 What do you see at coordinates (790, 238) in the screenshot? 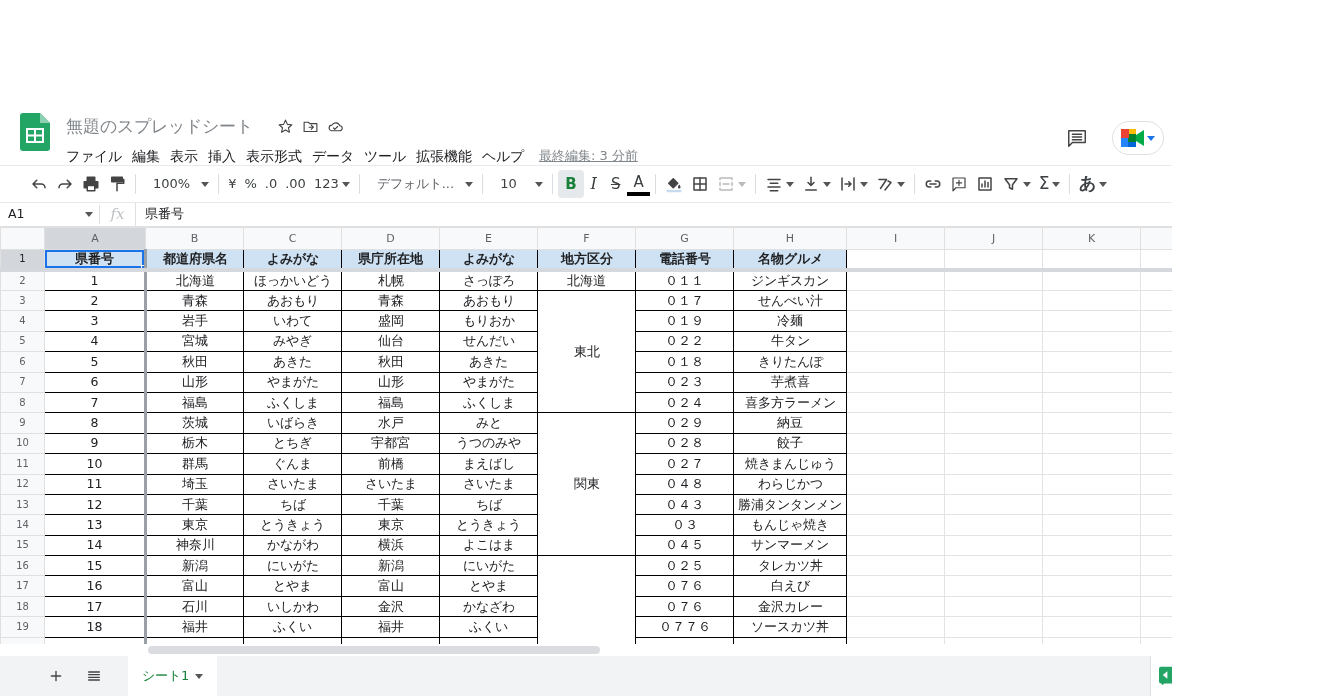
I see `column-header: H` at bounding box center [790, 238].